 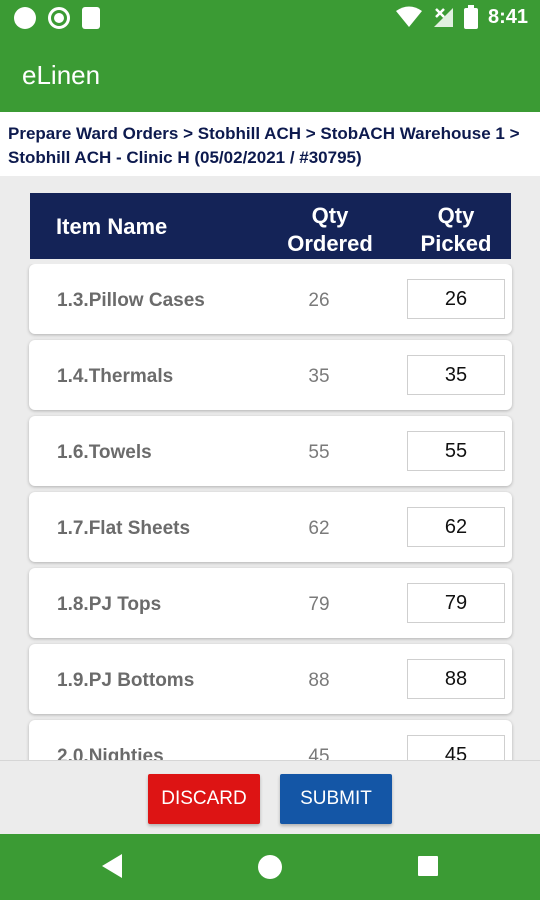 What do you see at coordinates (204, 799) in the screenshot?
I see `discard-button: DISCARD` at bounding box center [204, 799].